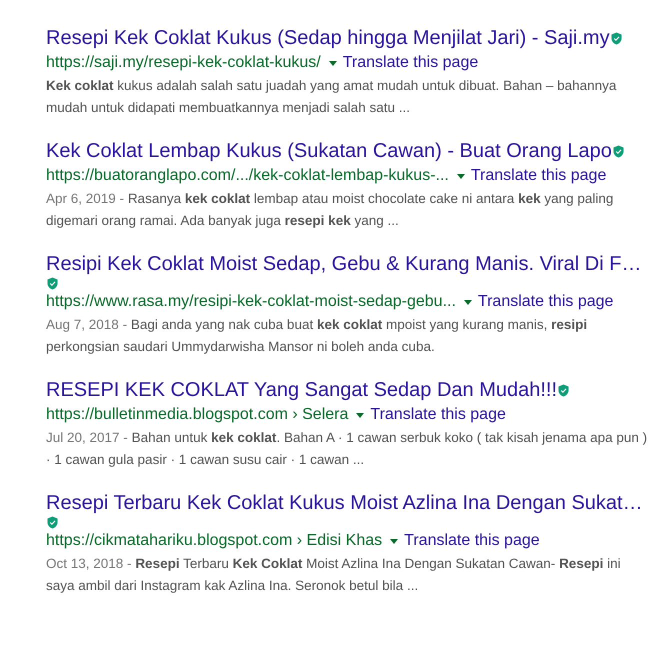 The image size is (666, 646). I want to click on result-url: https://cikmatahariku.blogspot.com › Edisi Khas, so click(214, 541).